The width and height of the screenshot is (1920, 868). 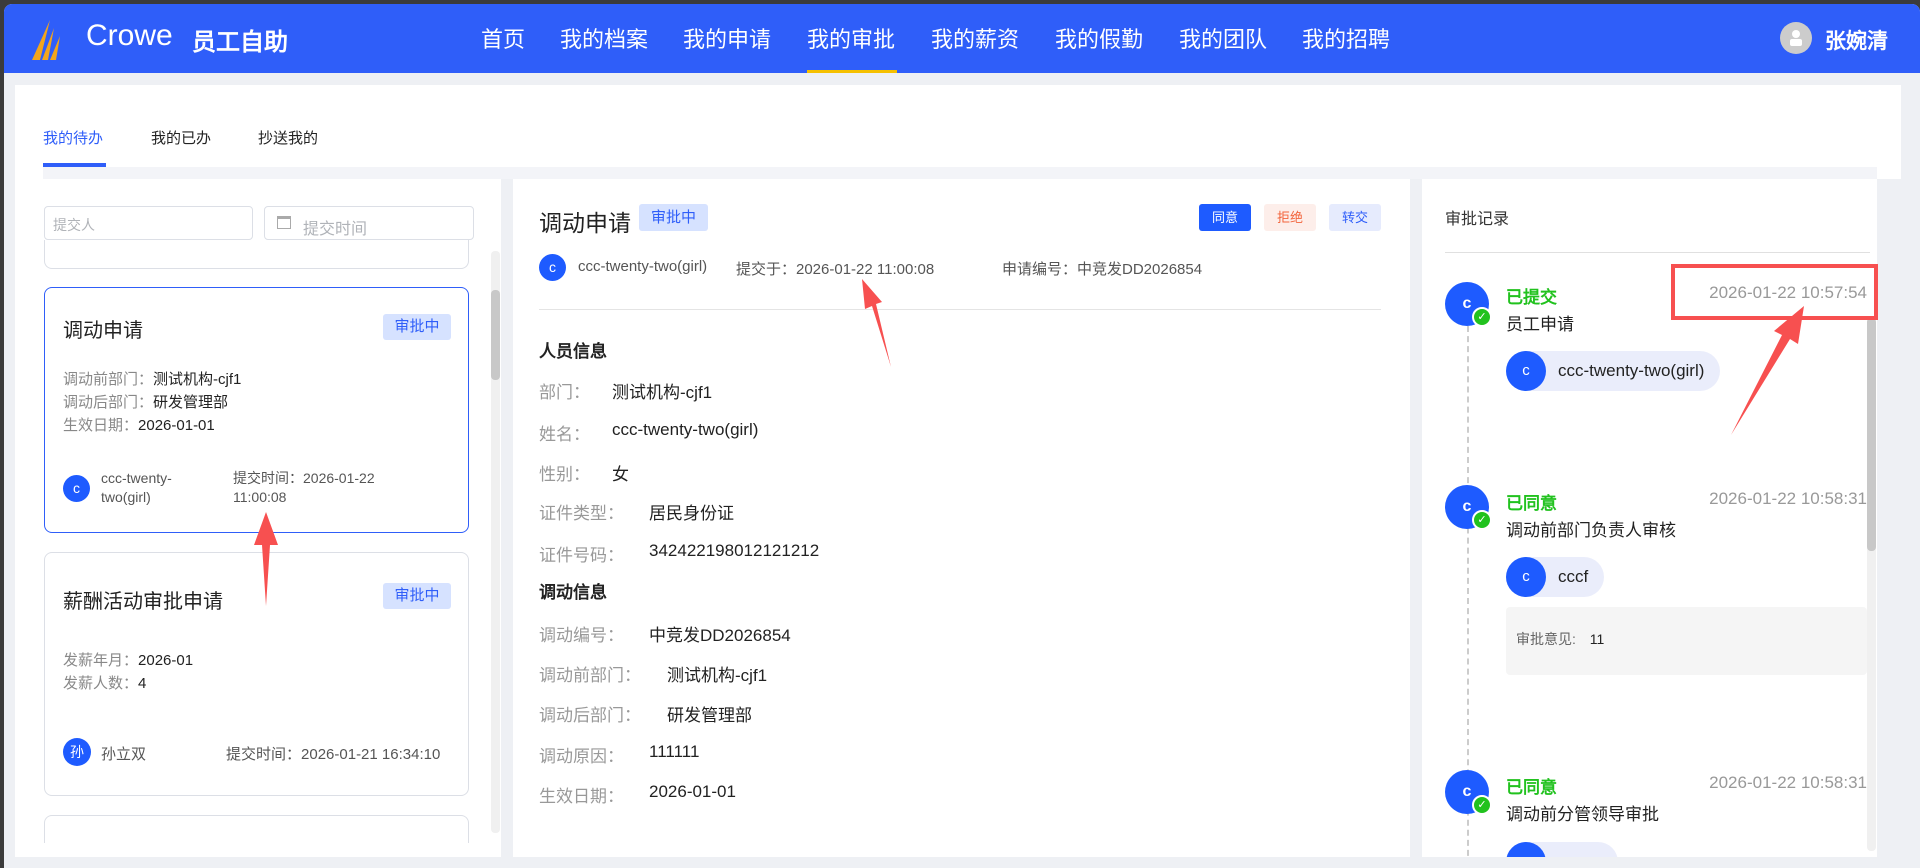 What do you see at coordinates (1290, 217) in the screenshot?
I see `reject-button: 拒绝` at bounding box center [1290, 217].